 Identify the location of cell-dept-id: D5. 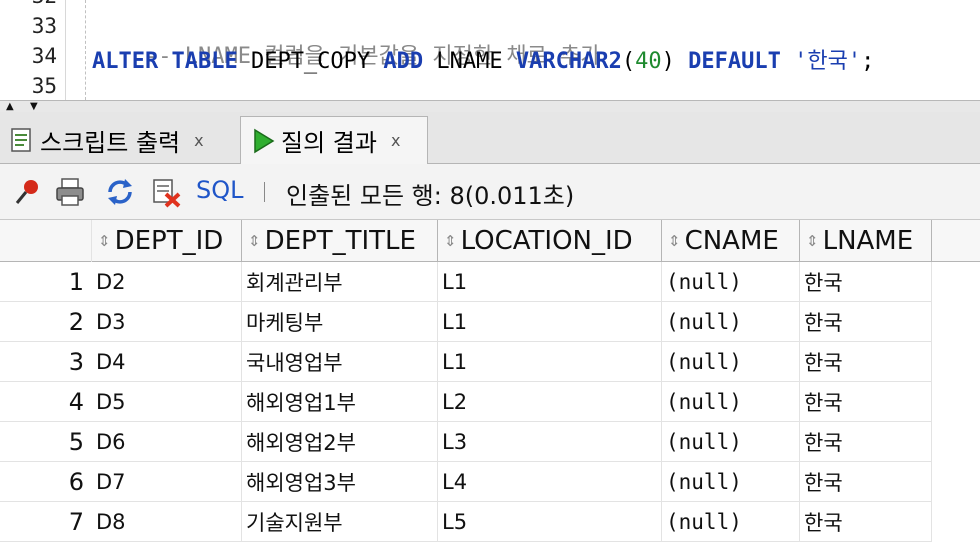
(167, 402).